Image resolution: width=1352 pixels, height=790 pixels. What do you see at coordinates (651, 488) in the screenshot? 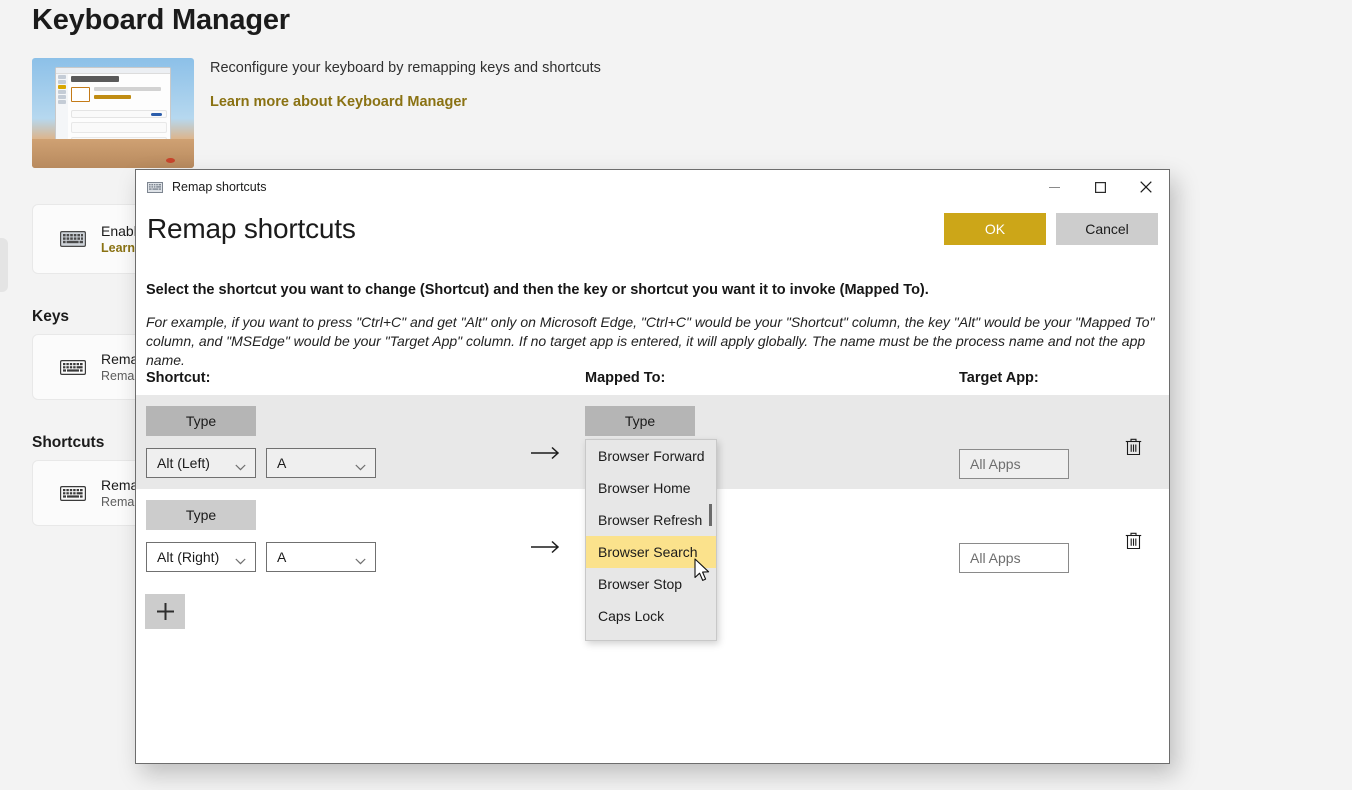
I see `dropdown-option: Browser Home` at bounding box center [651, 488].